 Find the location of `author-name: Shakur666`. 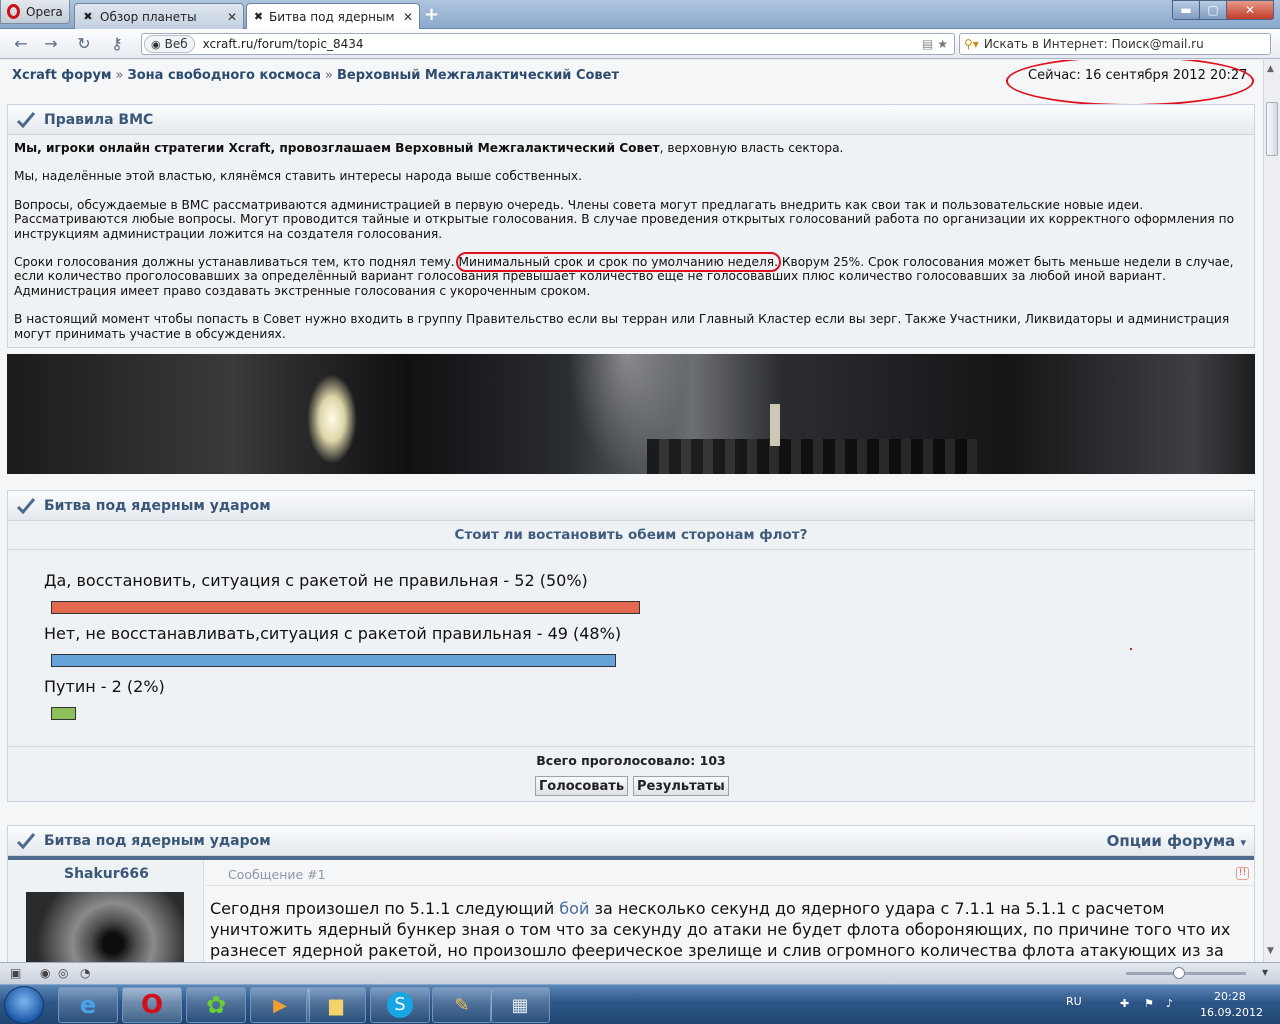

author-name: Shakur666 is located at coordinates (106, 874).